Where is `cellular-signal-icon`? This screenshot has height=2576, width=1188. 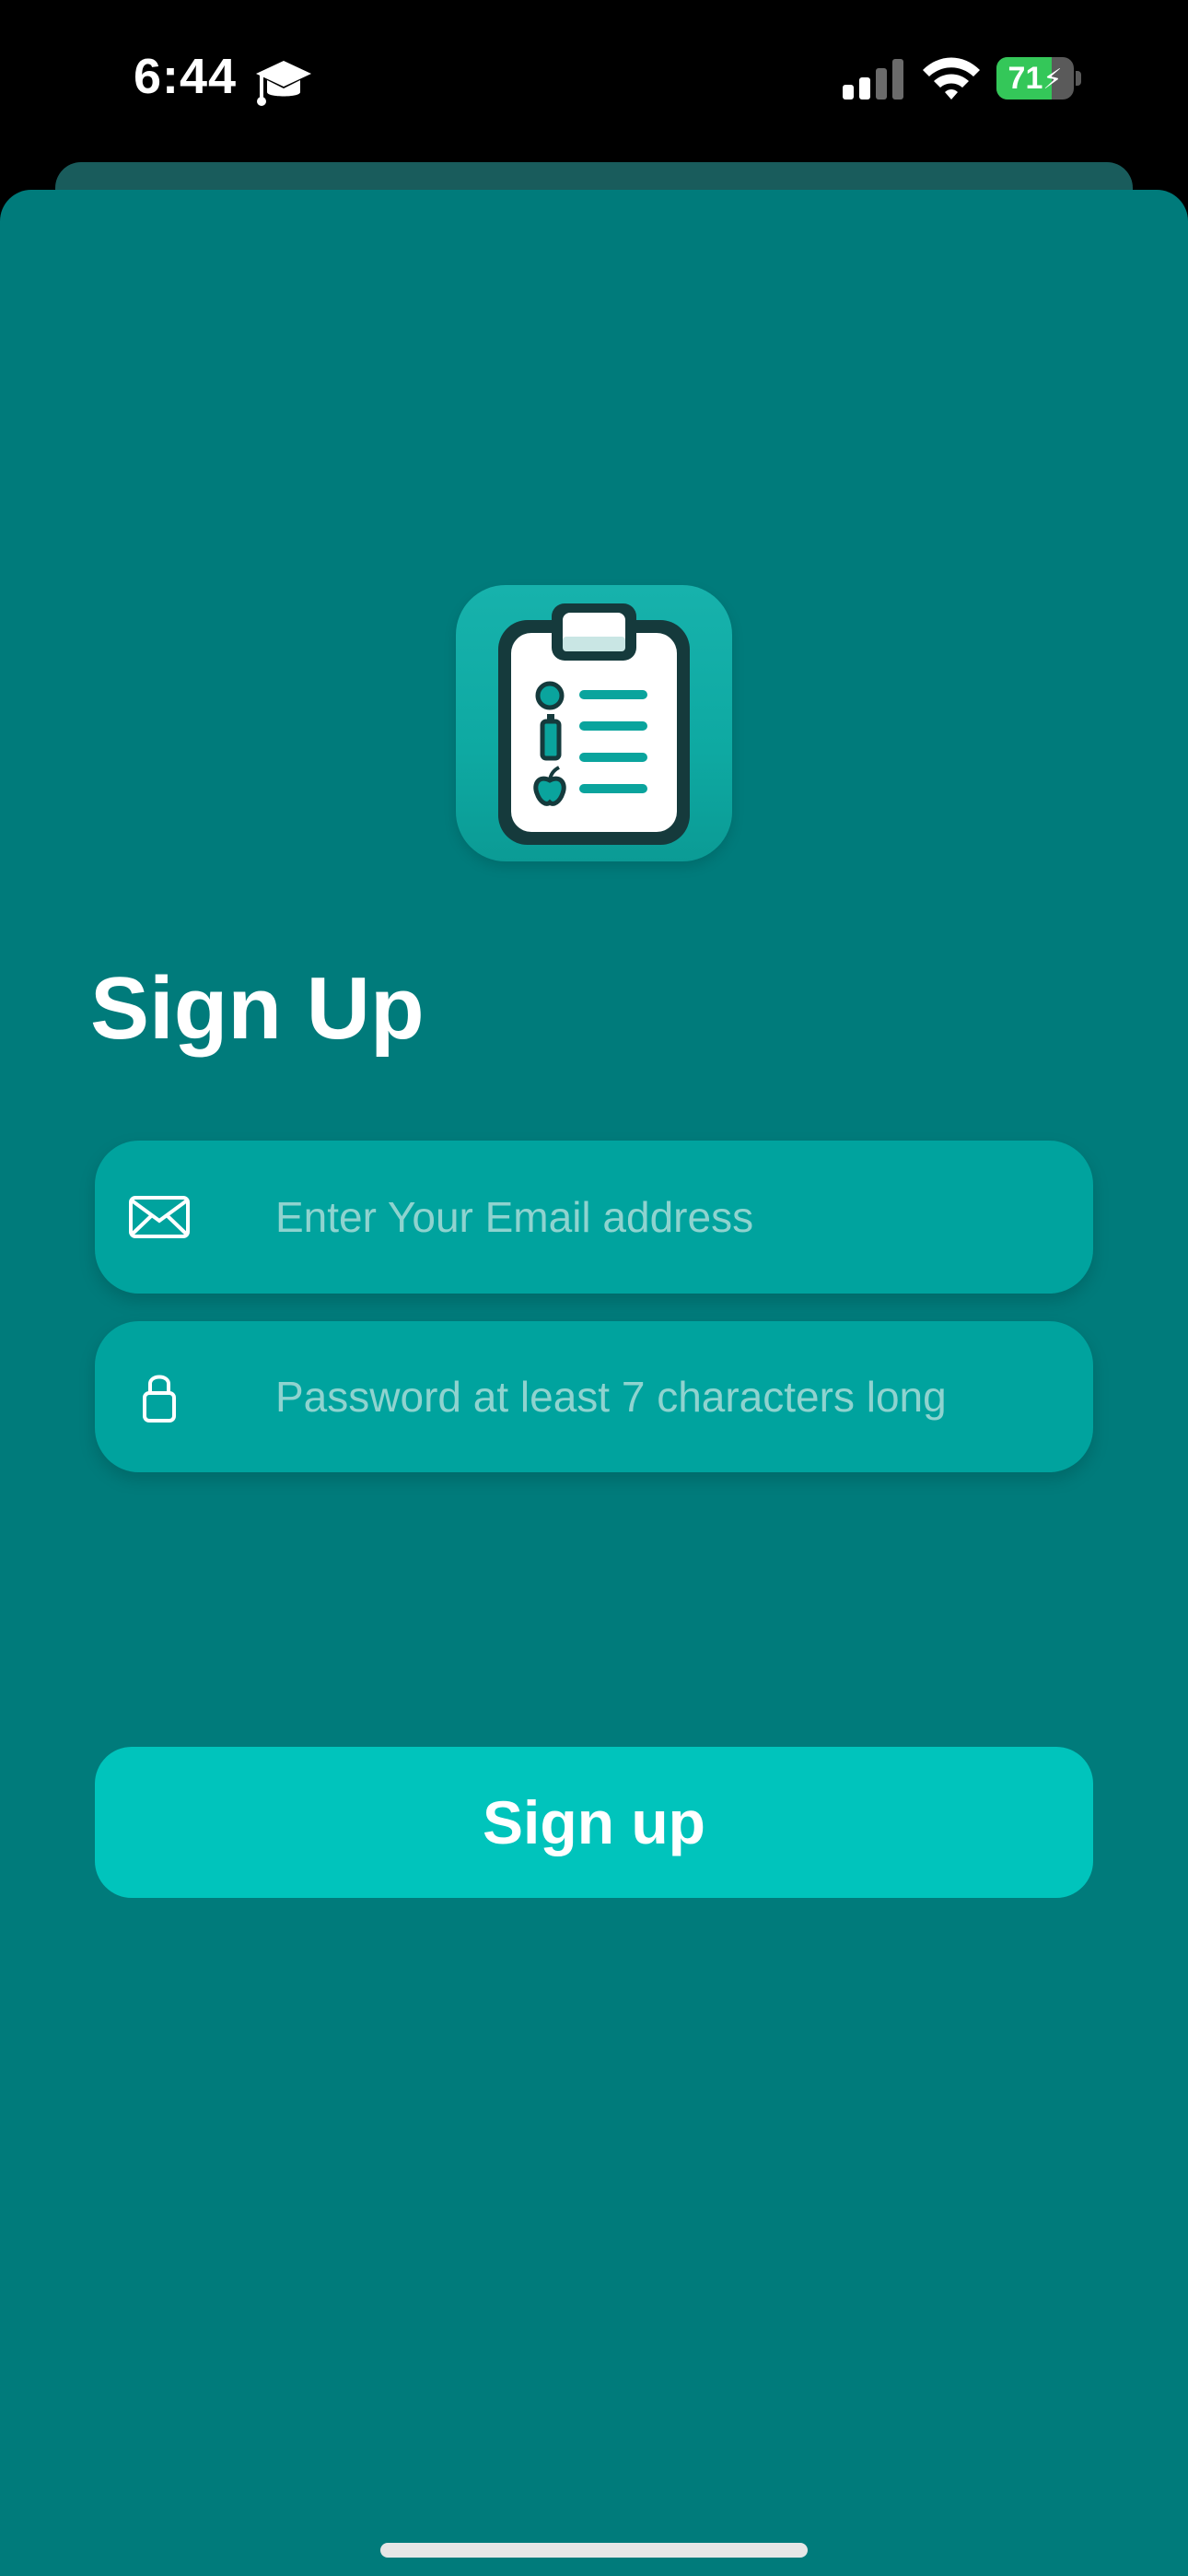
cellular-signal-icon is located at coordinates (873, 79).